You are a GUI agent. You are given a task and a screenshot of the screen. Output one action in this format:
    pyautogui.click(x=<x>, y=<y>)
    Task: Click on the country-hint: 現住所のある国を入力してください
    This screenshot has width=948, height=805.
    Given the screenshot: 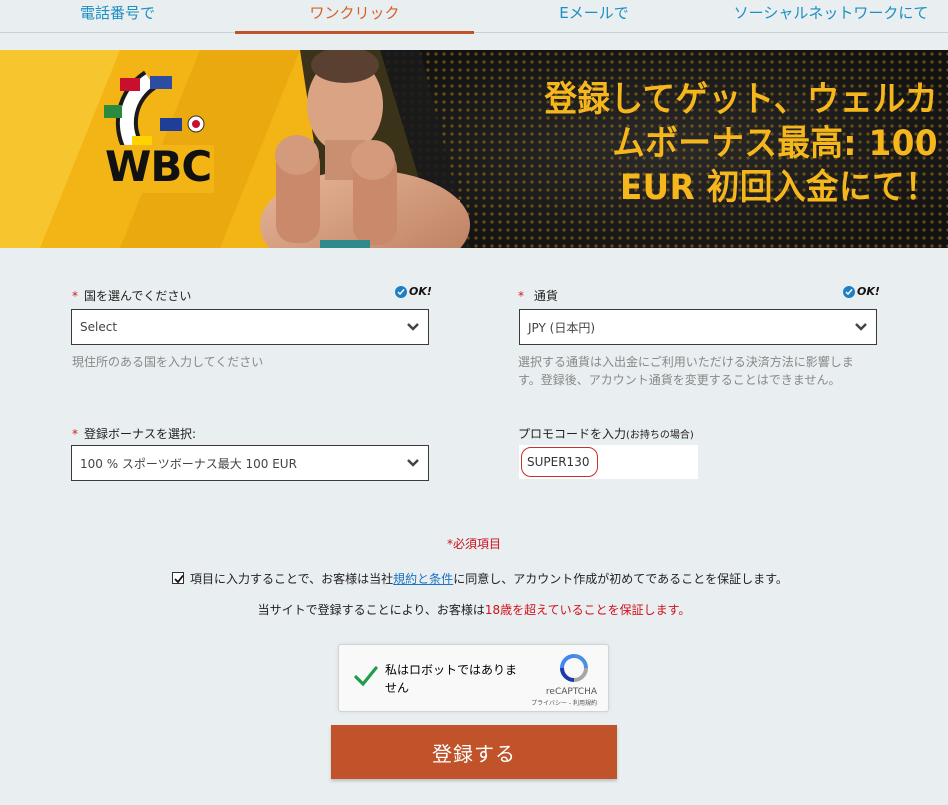 What is the action you would take?
    pyautogui.click(x=168, y=362)
    